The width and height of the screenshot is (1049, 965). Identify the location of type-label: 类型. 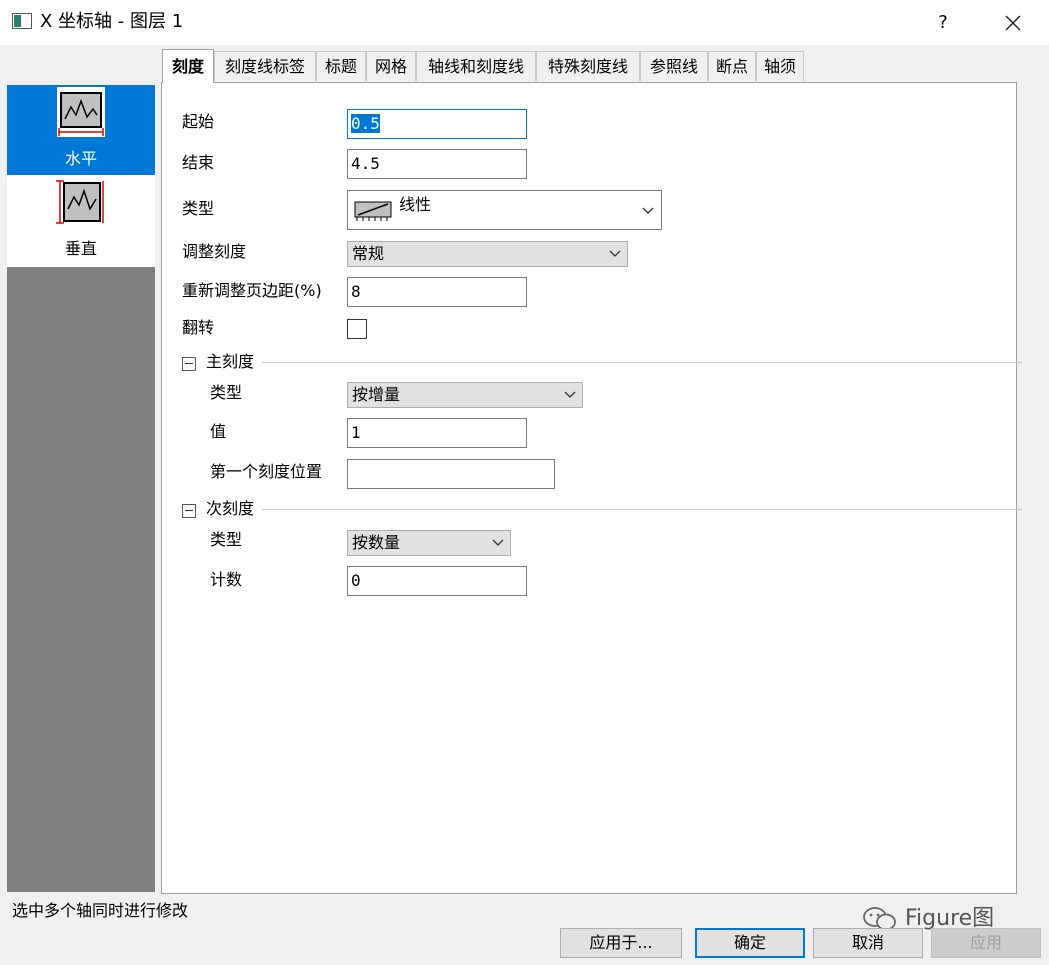
(198, 208).